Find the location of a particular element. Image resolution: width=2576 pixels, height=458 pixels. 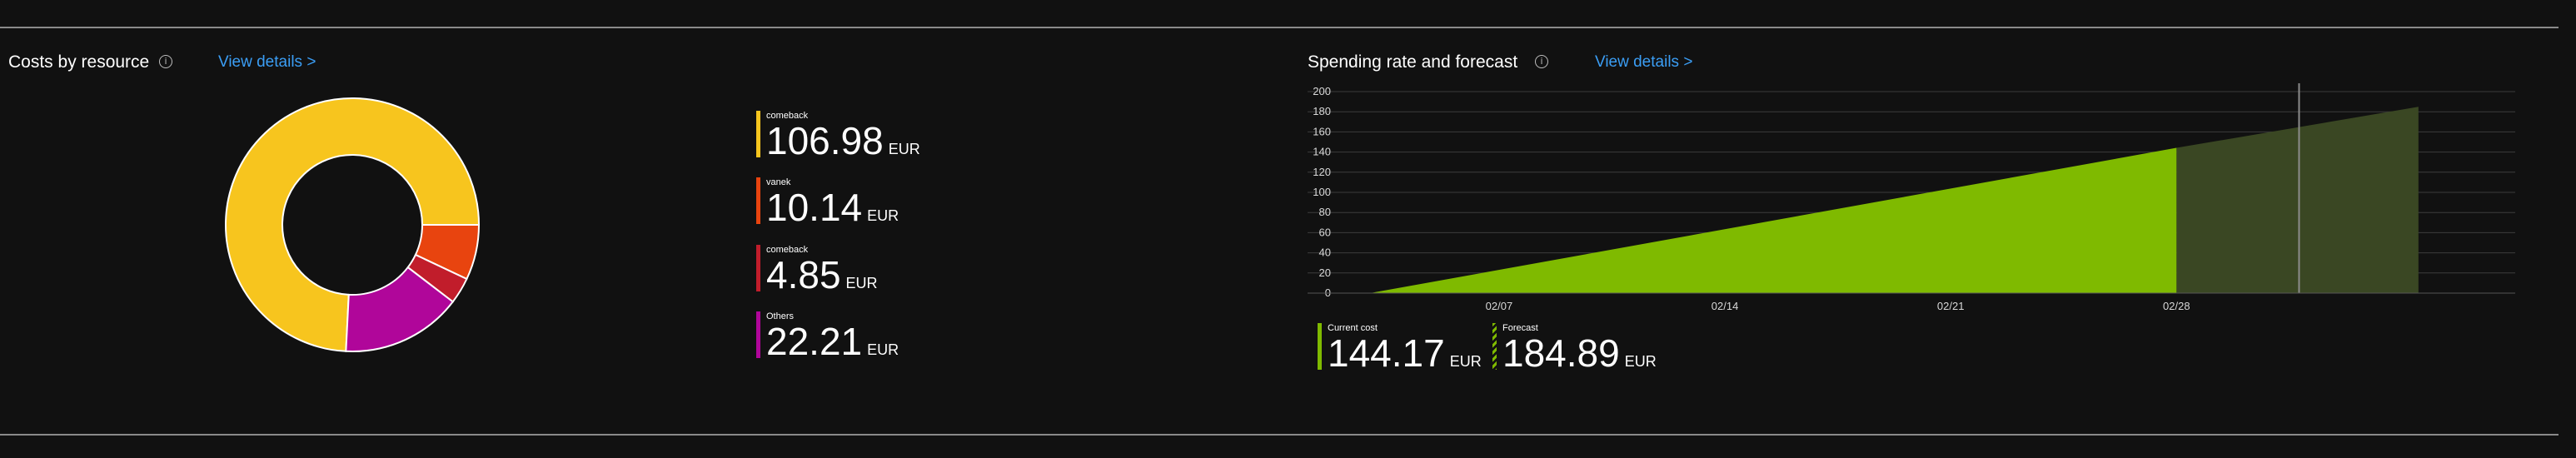

current-cost-unit: EUR is located at coordinates (1466, 362).